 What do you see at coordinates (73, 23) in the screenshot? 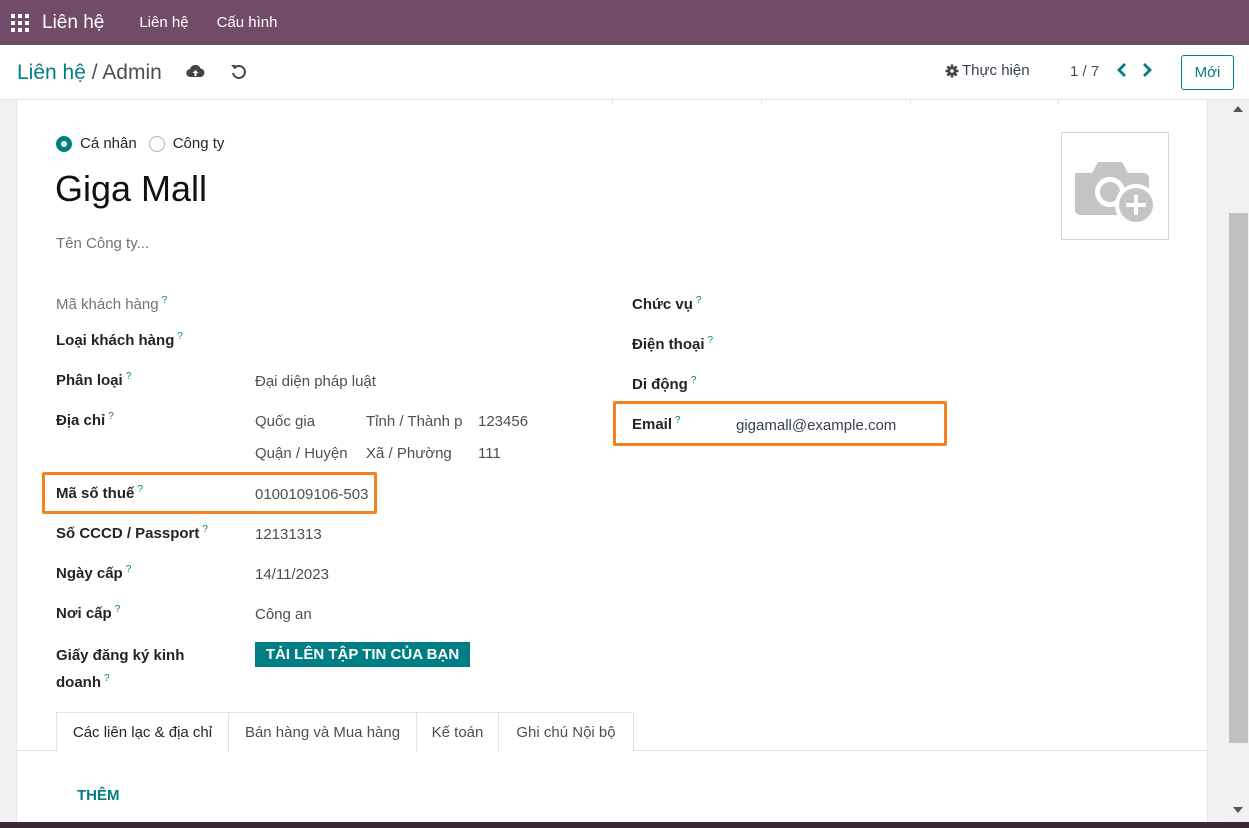
I see `app-brand: Liên hệ` at bounding box center [73, 23].